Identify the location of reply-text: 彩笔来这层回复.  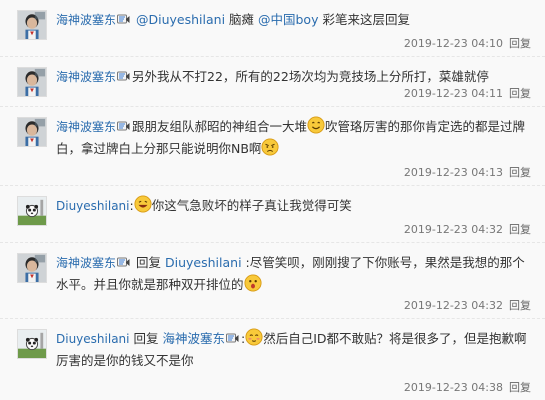
(364, 19).